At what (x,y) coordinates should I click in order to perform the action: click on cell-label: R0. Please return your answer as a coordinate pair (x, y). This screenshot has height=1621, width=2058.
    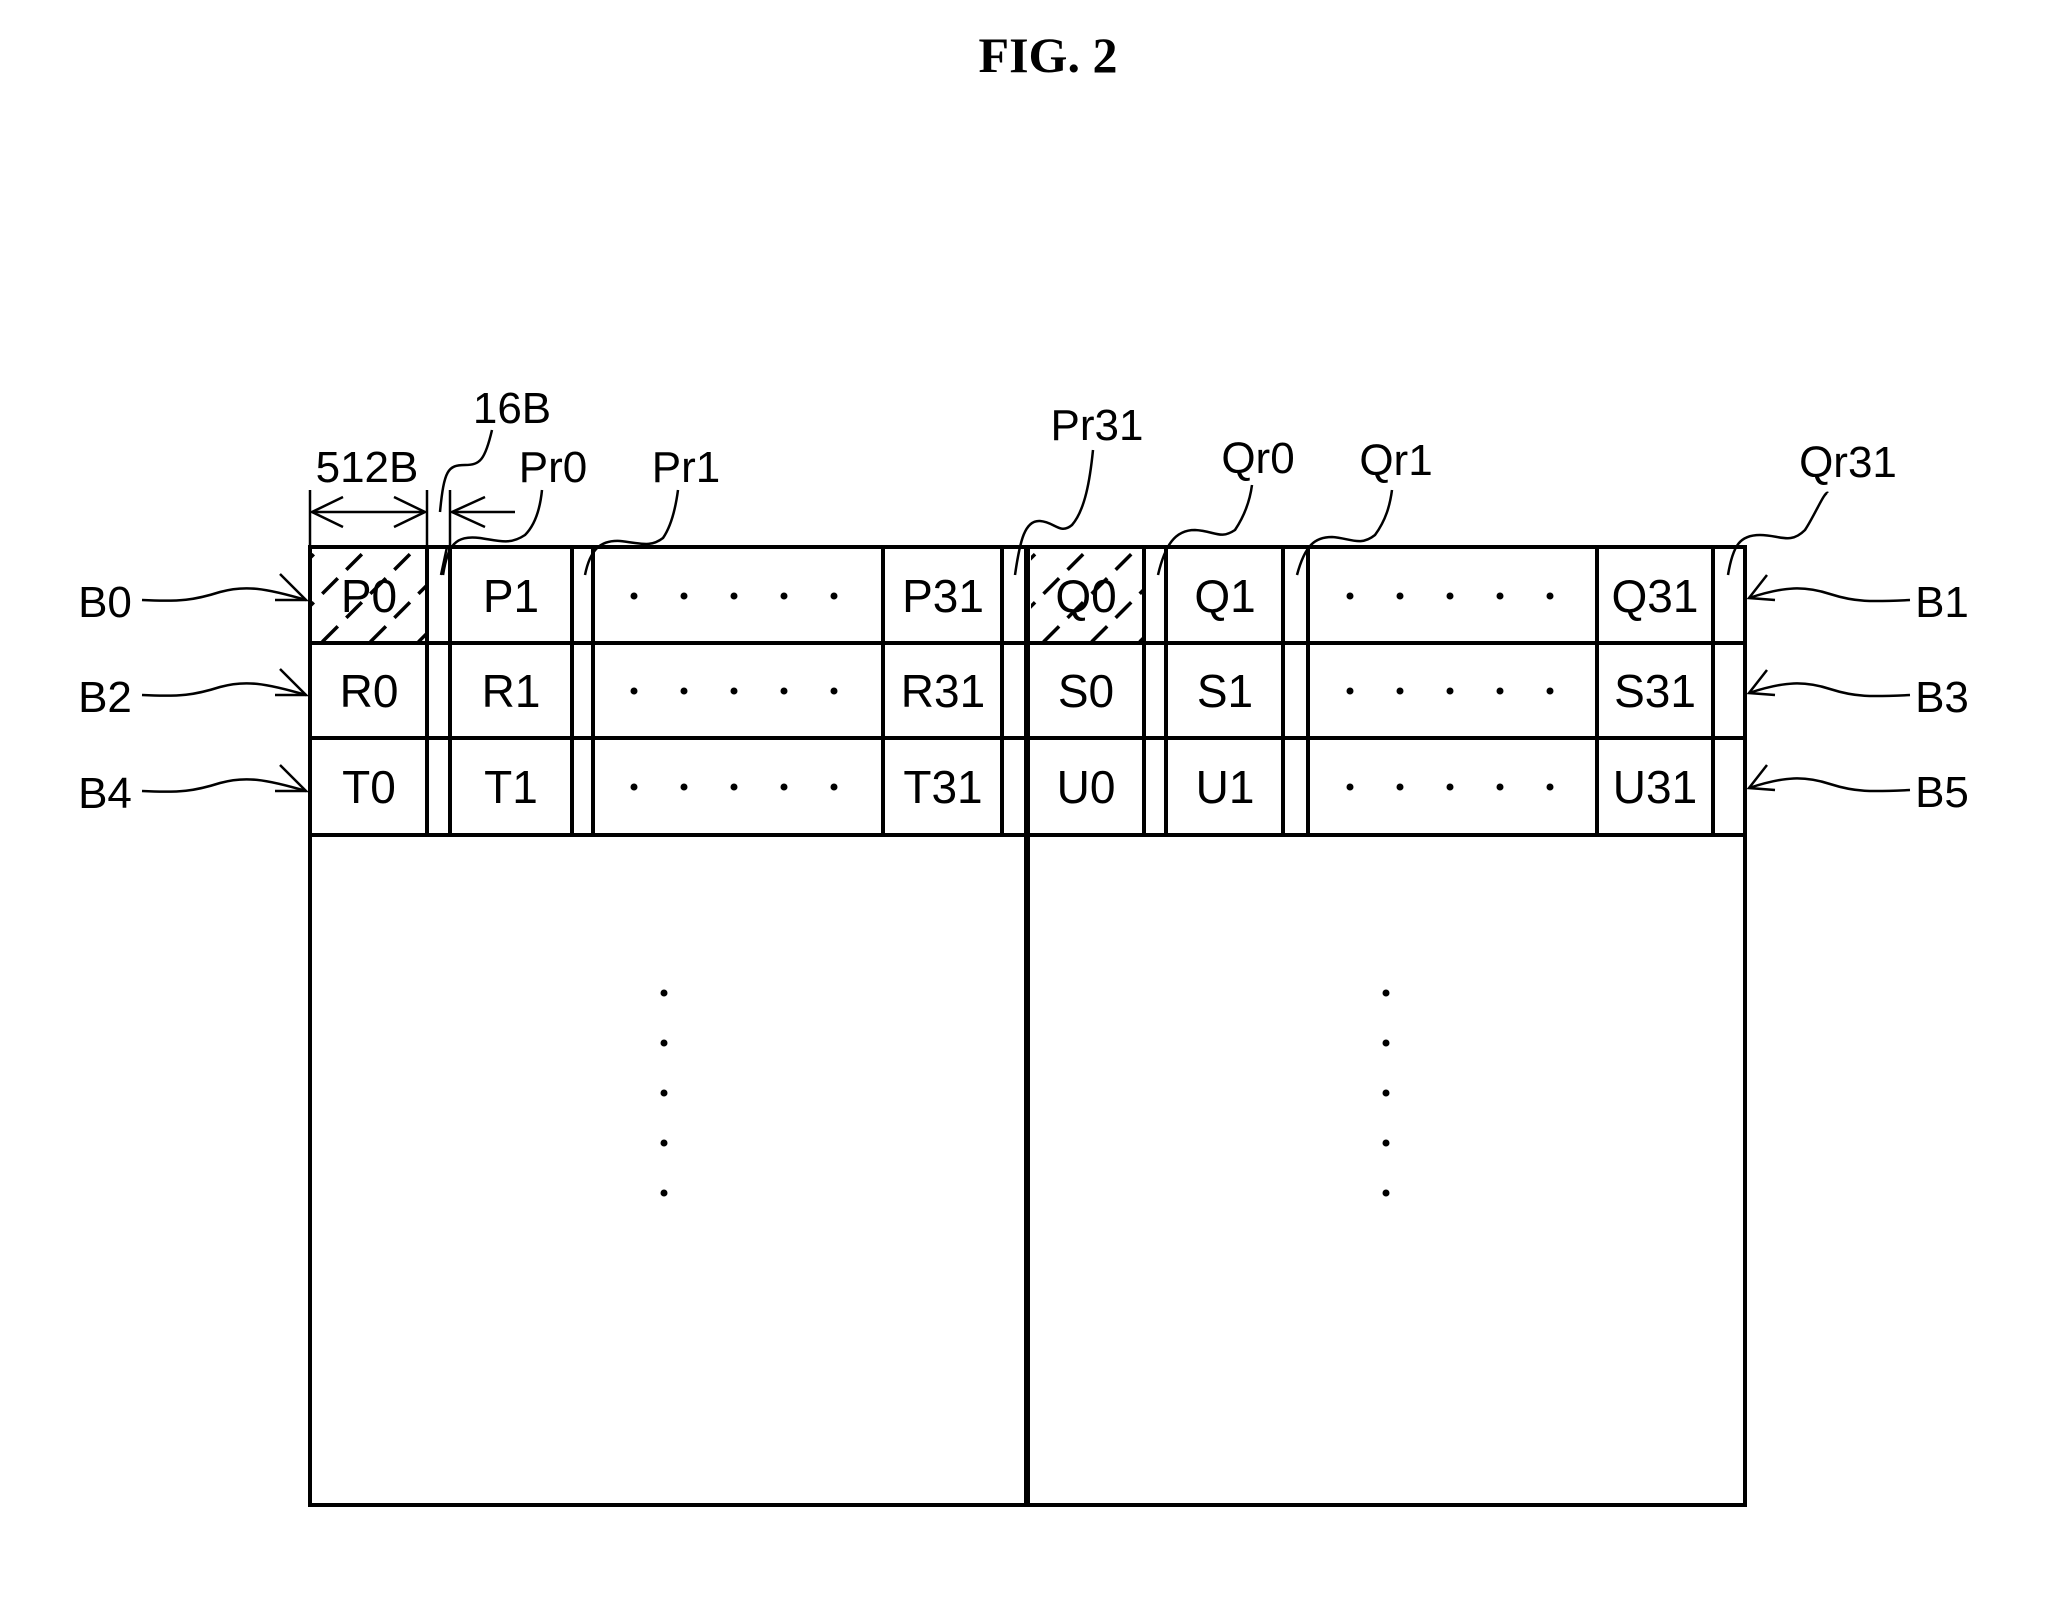
    Looking at the image, I should click on (369, 691).